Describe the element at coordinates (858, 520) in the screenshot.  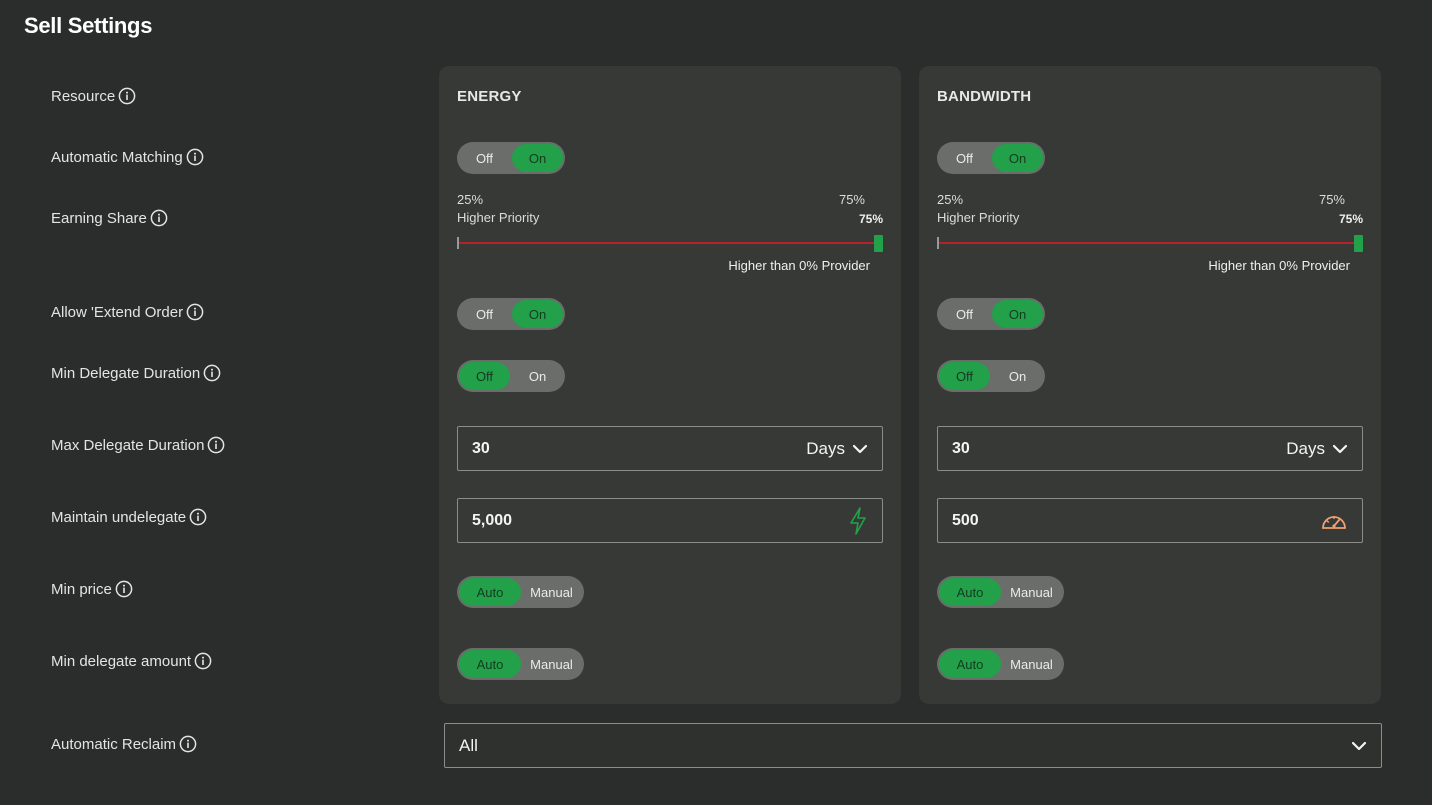
I see `lightning-icon` at that location.